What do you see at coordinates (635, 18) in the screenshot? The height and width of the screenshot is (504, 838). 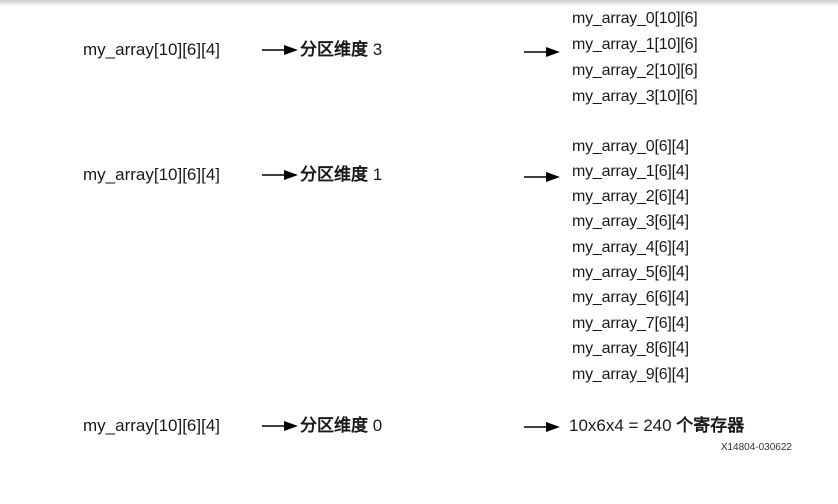 I see `output-array: my_array_0[10][6]` at bounding box center [635, 18].